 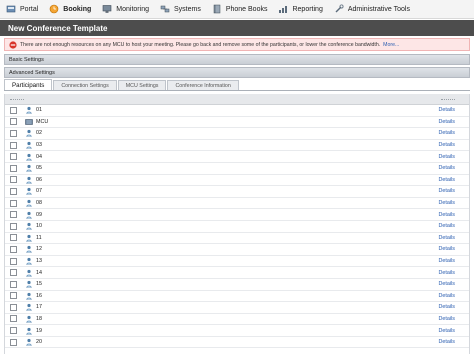 What do you see at coordinates (39, 237) in the screenshot?
I see `participant-name: 11` at bounding box center [39, 237].